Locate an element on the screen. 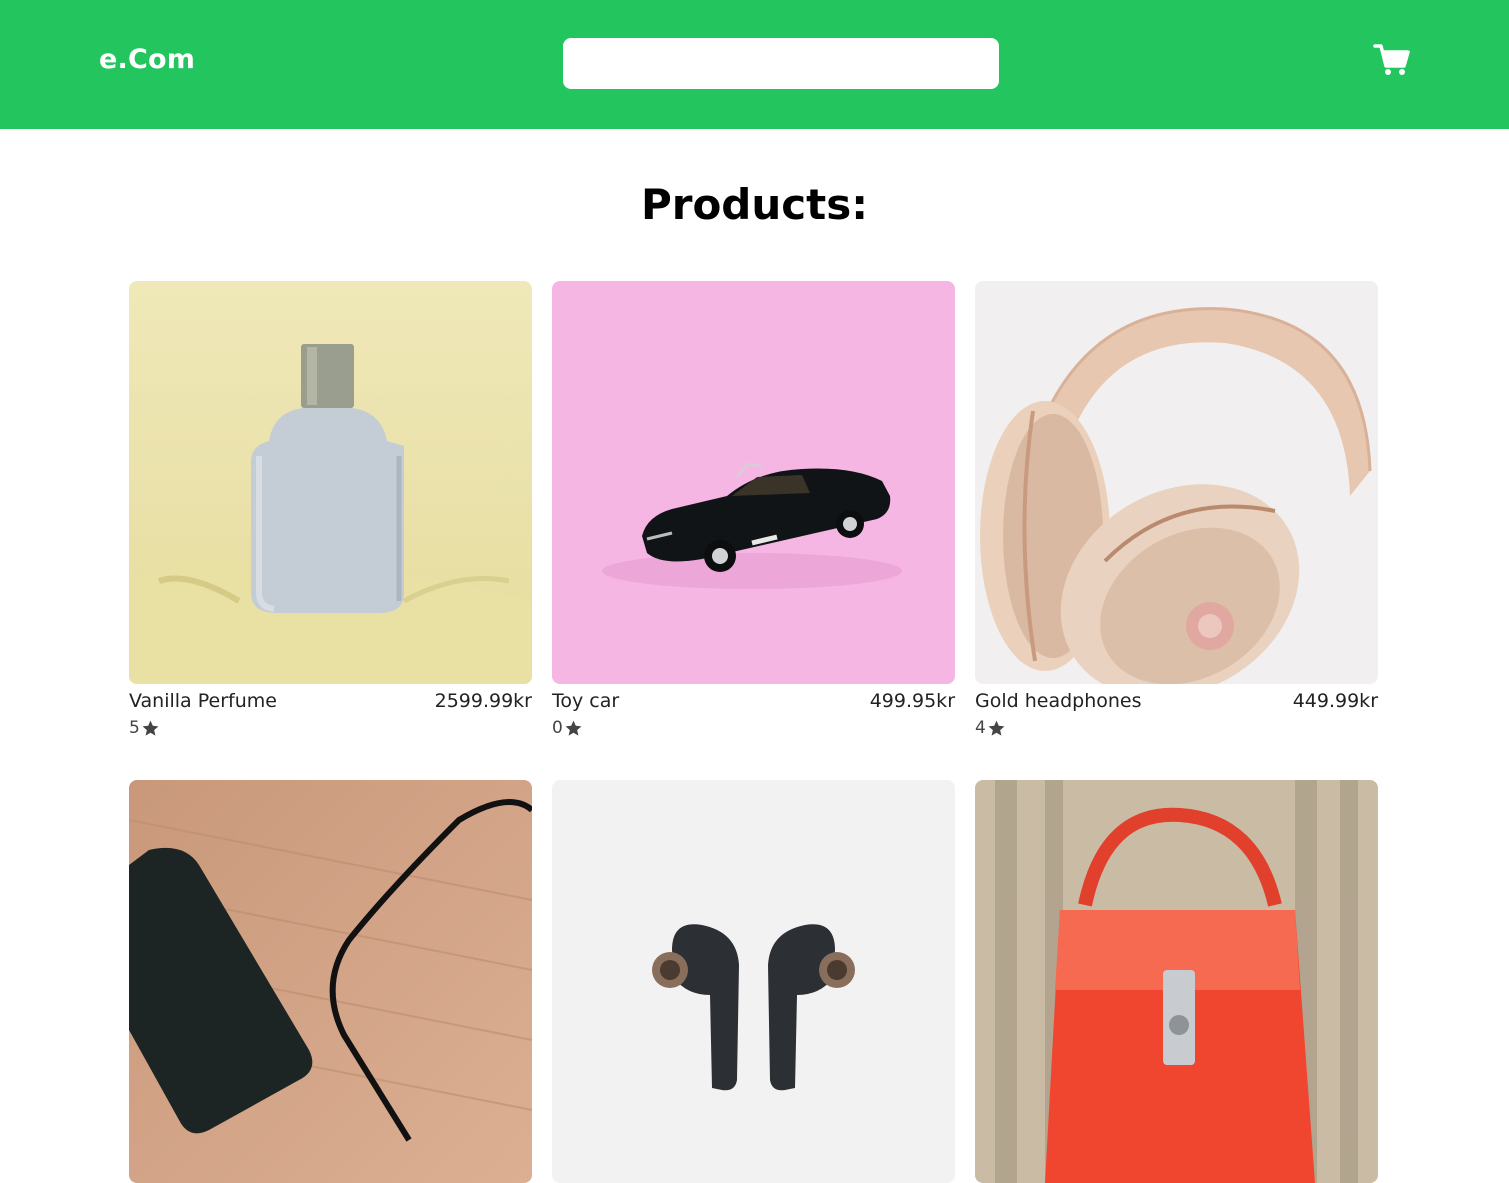 Image resolution: width=1509 pixels, height=1183 pixels. product-name: Vanilla Perfume is located at coordinates (203, 701).